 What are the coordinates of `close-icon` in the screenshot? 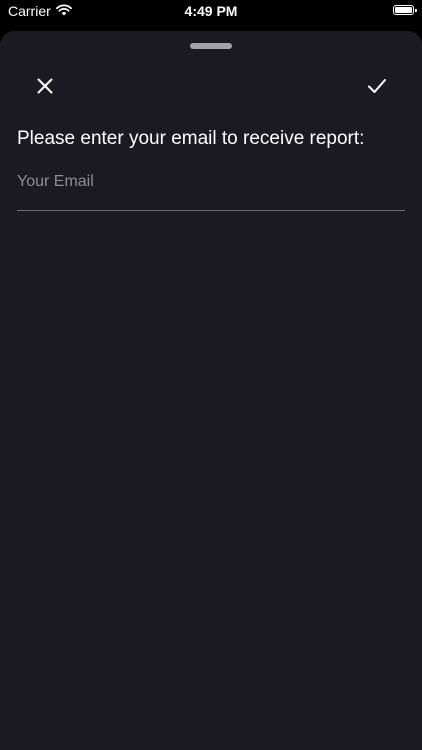 It's located at (45, 86).